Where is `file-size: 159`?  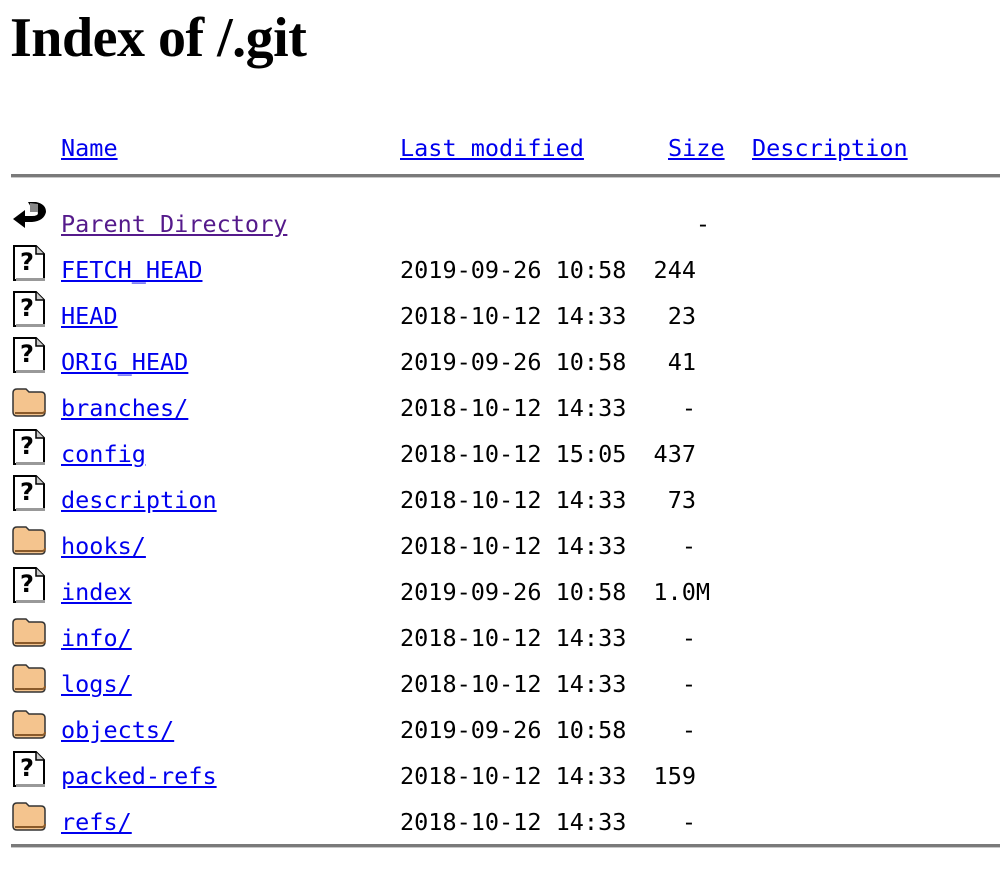
file-size: 159 is located at coordinates (674, 776).